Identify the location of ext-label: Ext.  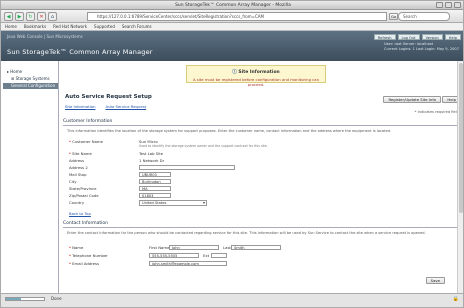
(206, 255).